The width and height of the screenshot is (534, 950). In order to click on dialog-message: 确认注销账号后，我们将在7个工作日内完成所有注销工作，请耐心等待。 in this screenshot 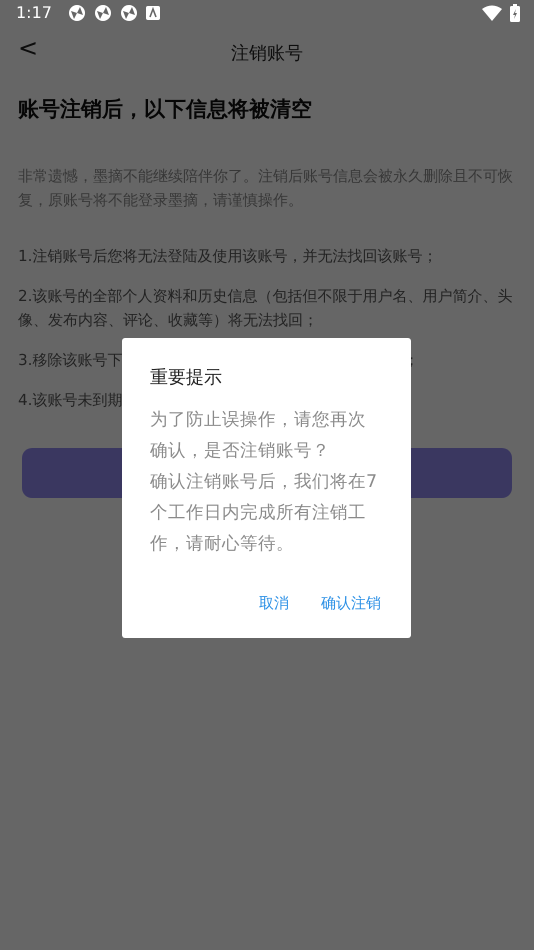, I will do `click(264, 513)`.